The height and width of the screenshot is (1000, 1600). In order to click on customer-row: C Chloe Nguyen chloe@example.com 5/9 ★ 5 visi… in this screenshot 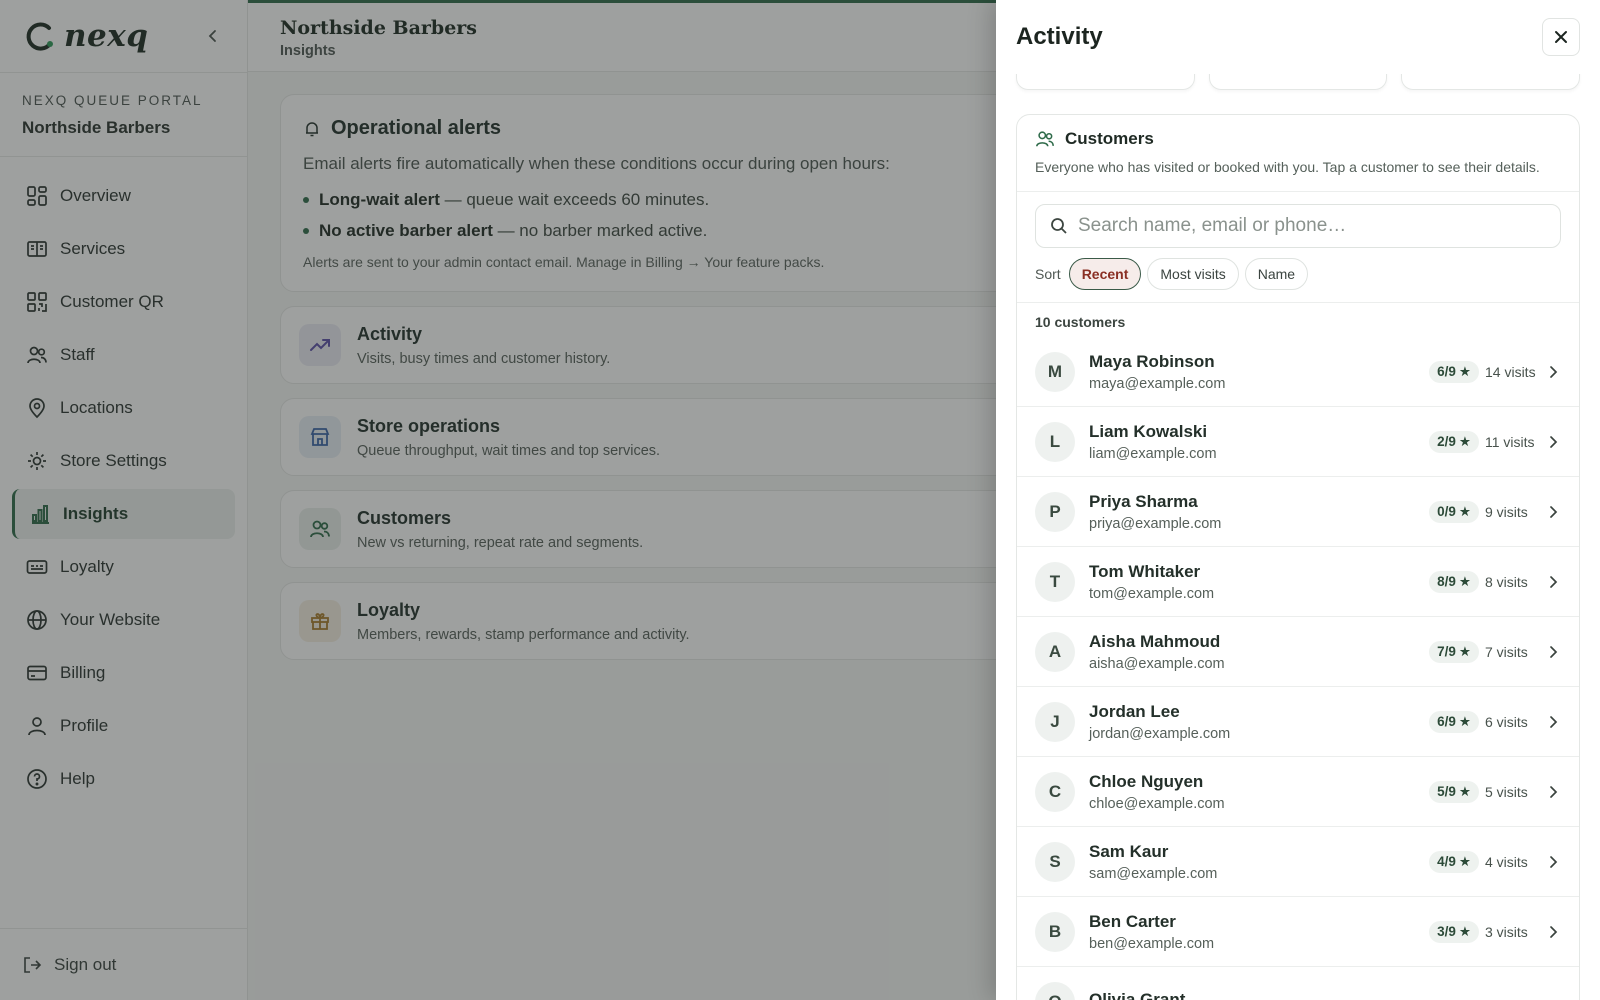, I will do `click(1298, 792)`.